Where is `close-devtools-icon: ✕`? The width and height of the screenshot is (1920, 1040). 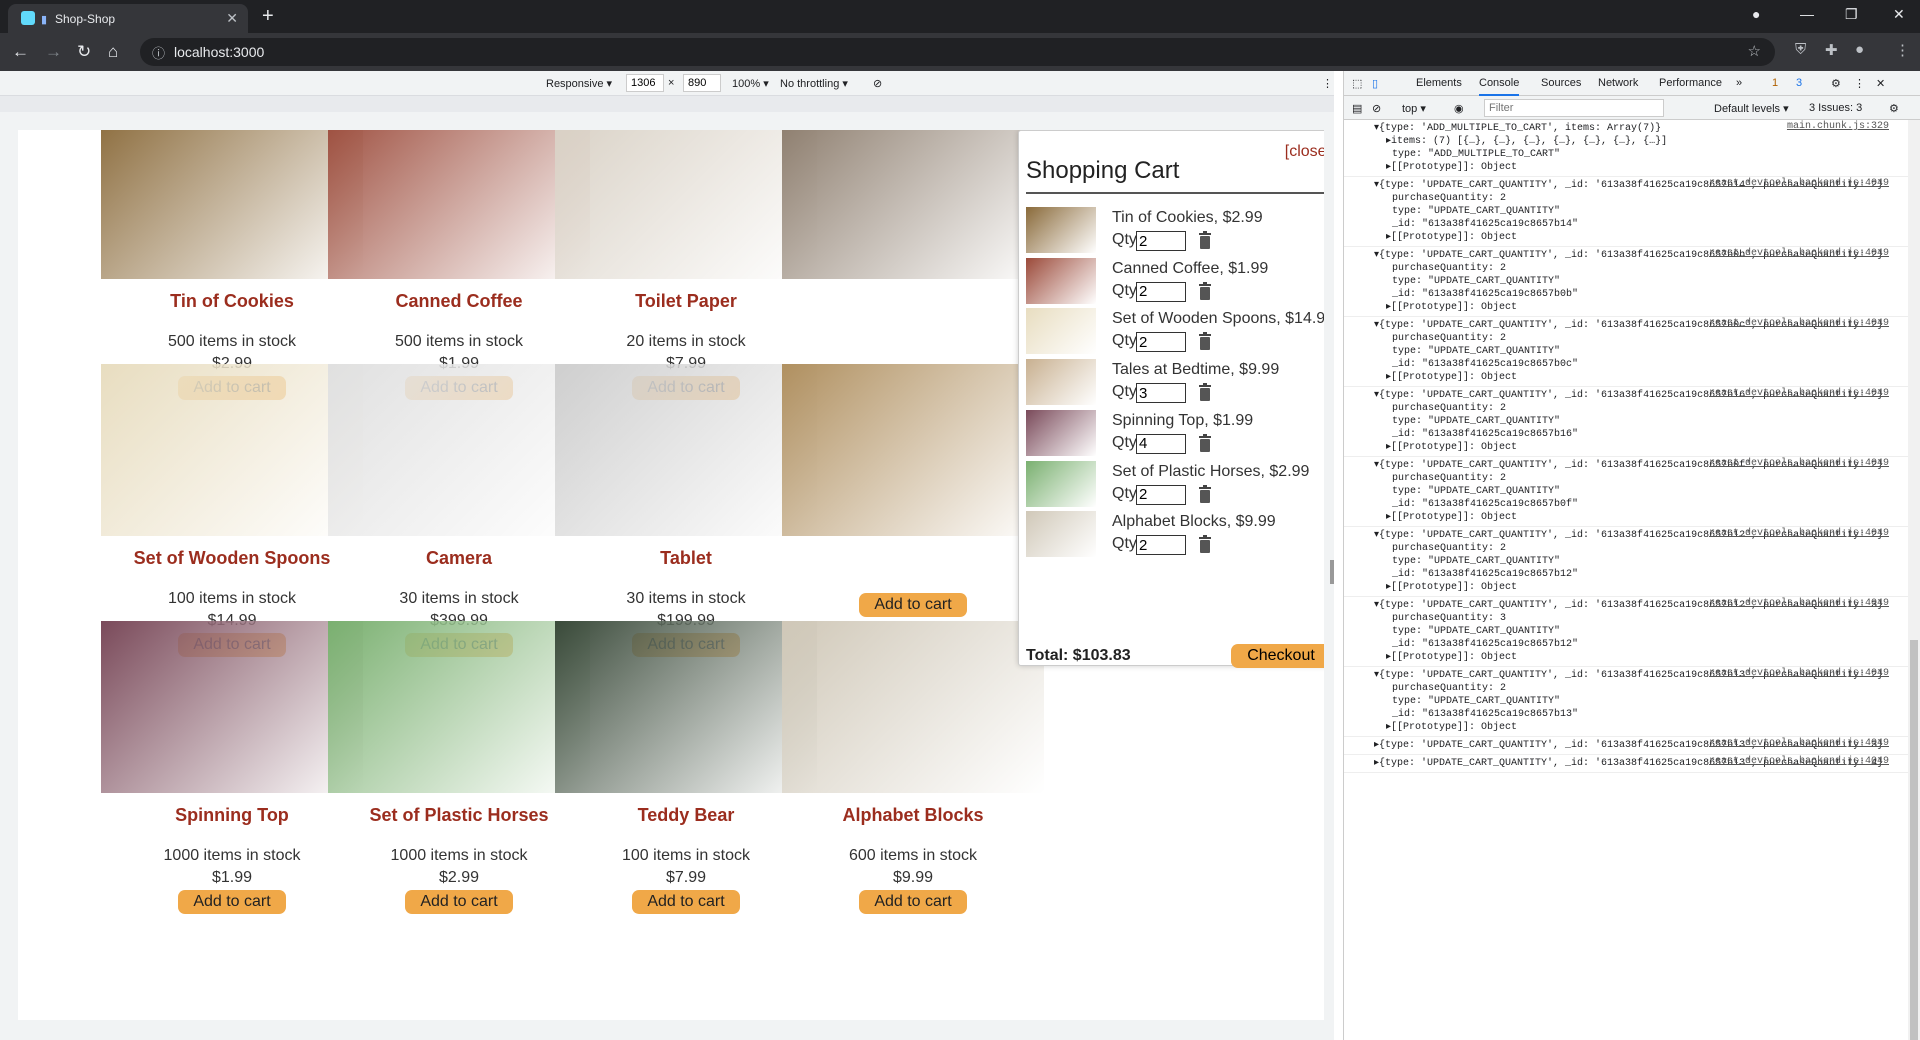
close-devtools-icon: ✕ is located at coordinates (1880, 83).